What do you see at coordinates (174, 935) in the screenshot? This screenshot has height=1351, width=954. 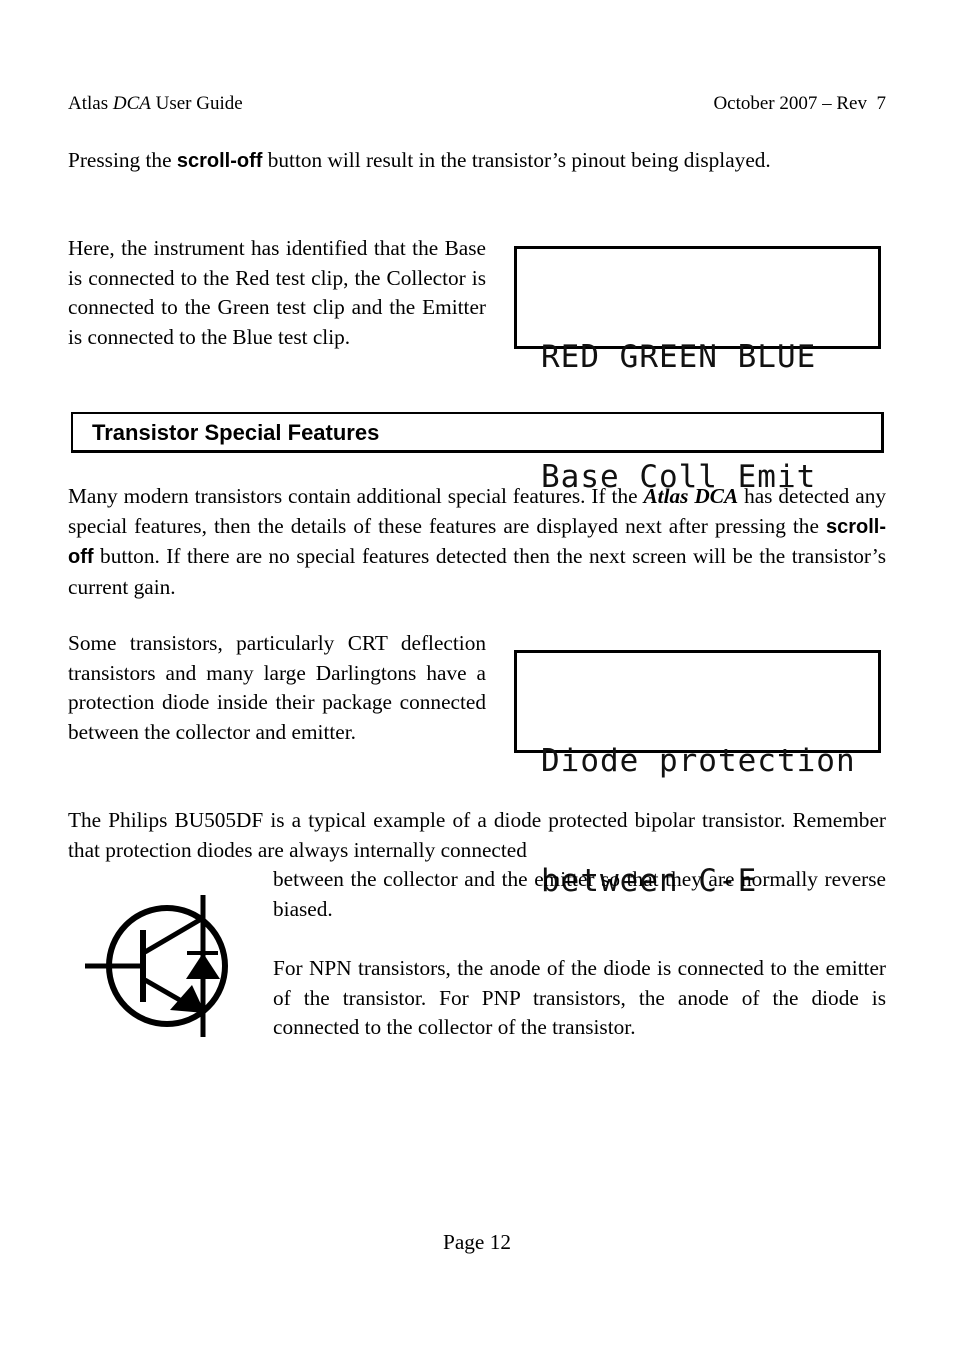 I see `collector-lead` at bounding box center [174, 935].